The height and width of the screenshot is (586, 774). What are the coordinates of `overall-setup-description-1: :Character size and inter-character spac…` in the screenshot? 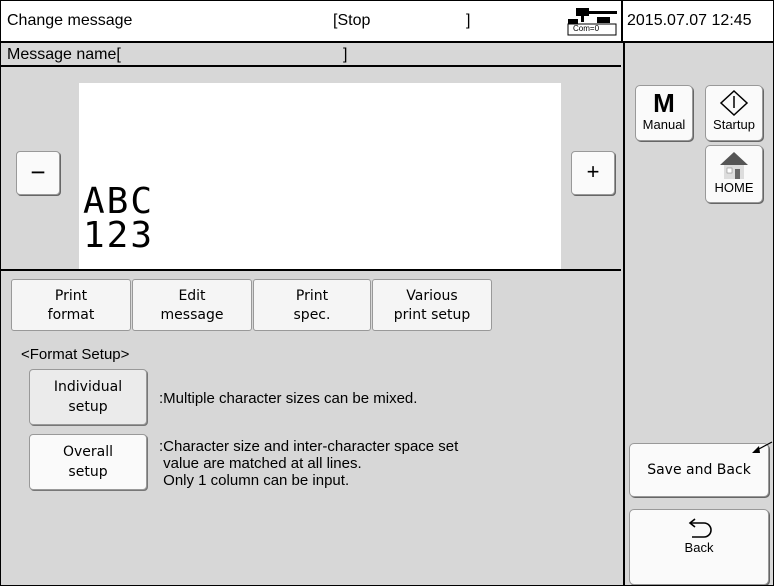 It's located at (309, 446).